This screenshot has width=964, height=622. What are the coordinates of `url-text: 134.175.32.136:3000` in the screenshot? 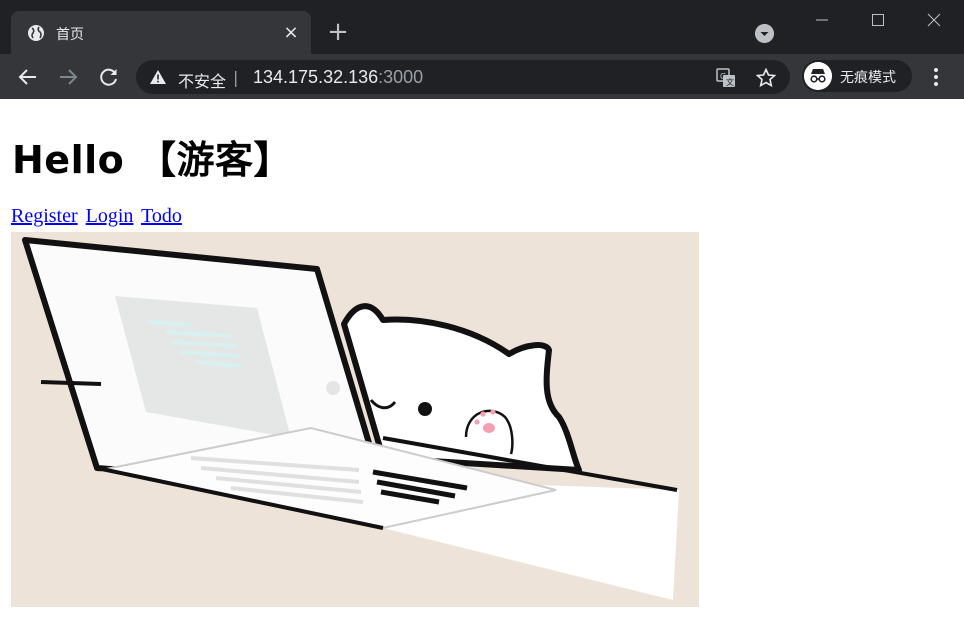 It's located at (338, 77).